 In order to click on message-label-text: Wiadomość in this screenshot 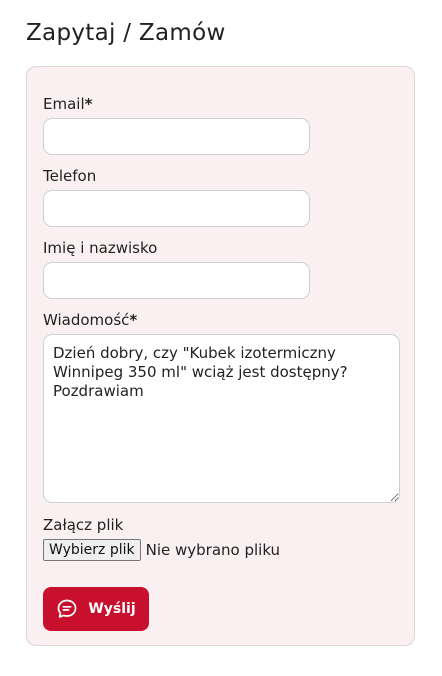, I will do `click(86, 320)`.